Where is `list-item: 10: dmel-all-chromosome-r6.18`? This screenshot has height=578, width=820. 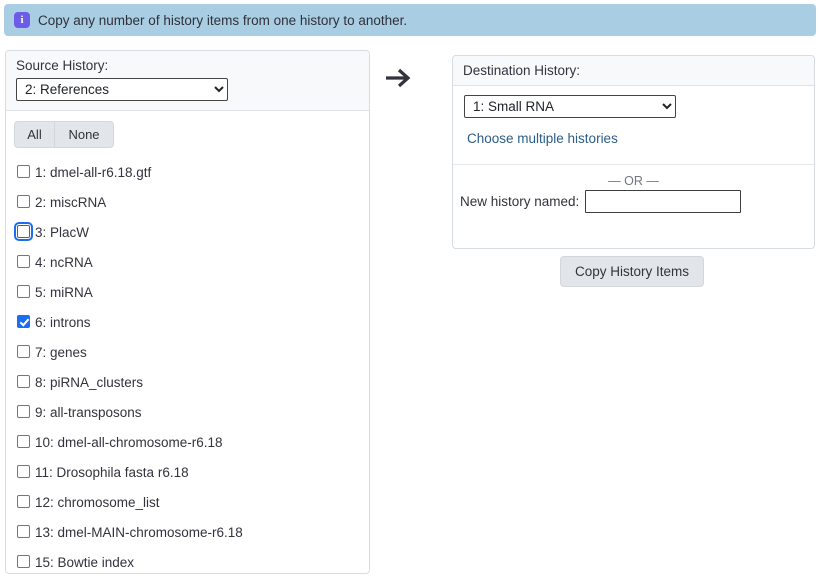 list-item: 10: dmel-all-chromosome-r6.18 is located at coordinates (187, 442).